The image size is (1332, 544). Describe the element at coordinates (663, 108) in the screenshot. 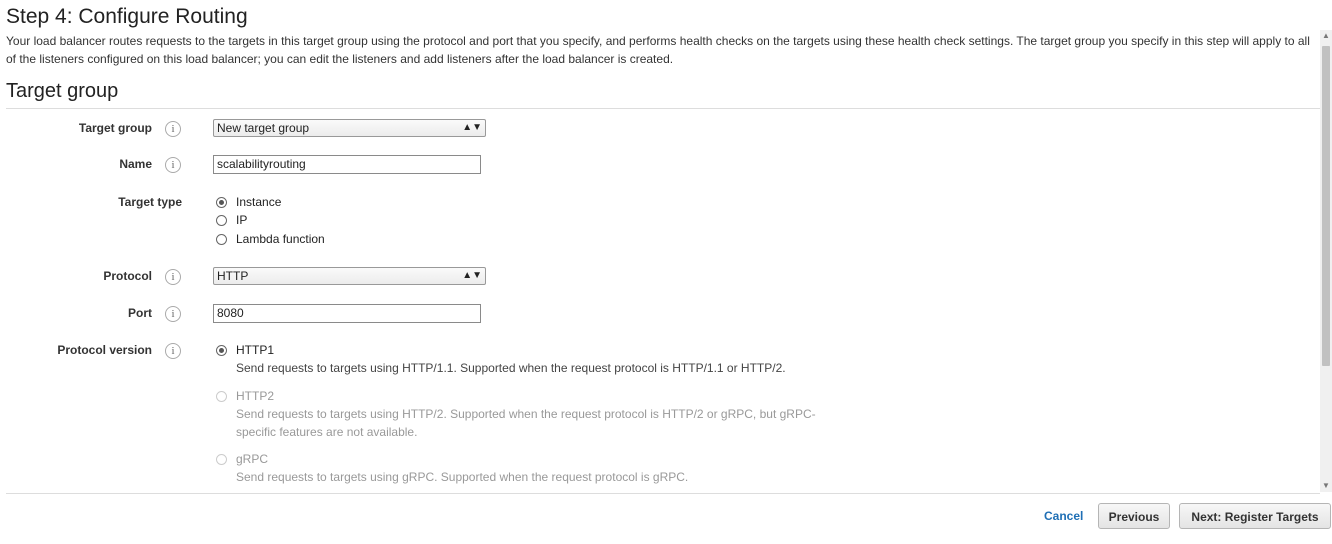

I see `section-divider` at that location.